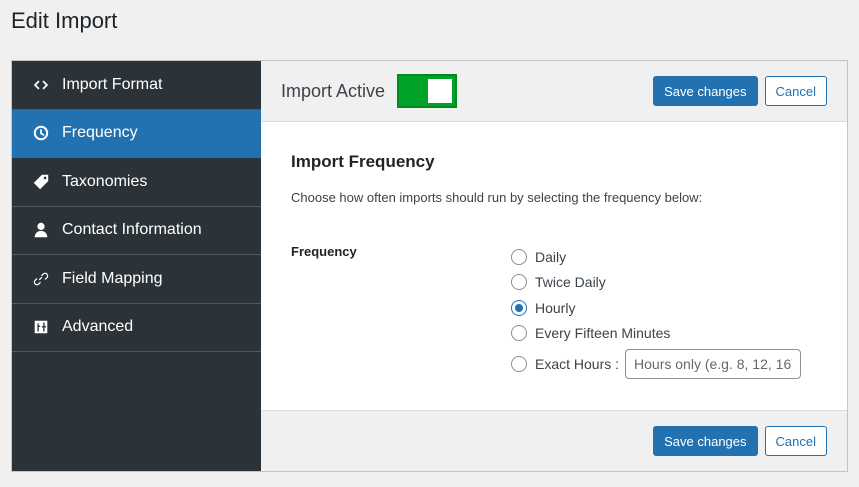 The width and height of the screenshot is (859, 487). What do you see at coordinates (41, 133) in the screenshot?
I see `clock-icon` at bounding box center [41, 133].